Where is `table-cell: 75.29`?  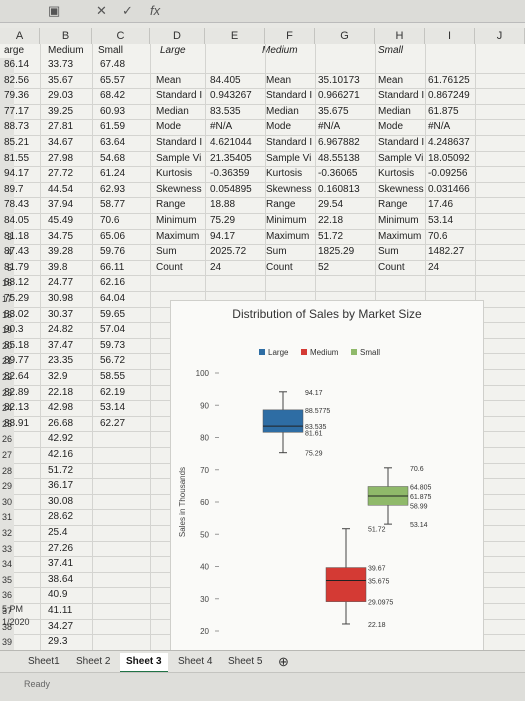
table-cell: 75.29 is located at coordinates (16, 298).